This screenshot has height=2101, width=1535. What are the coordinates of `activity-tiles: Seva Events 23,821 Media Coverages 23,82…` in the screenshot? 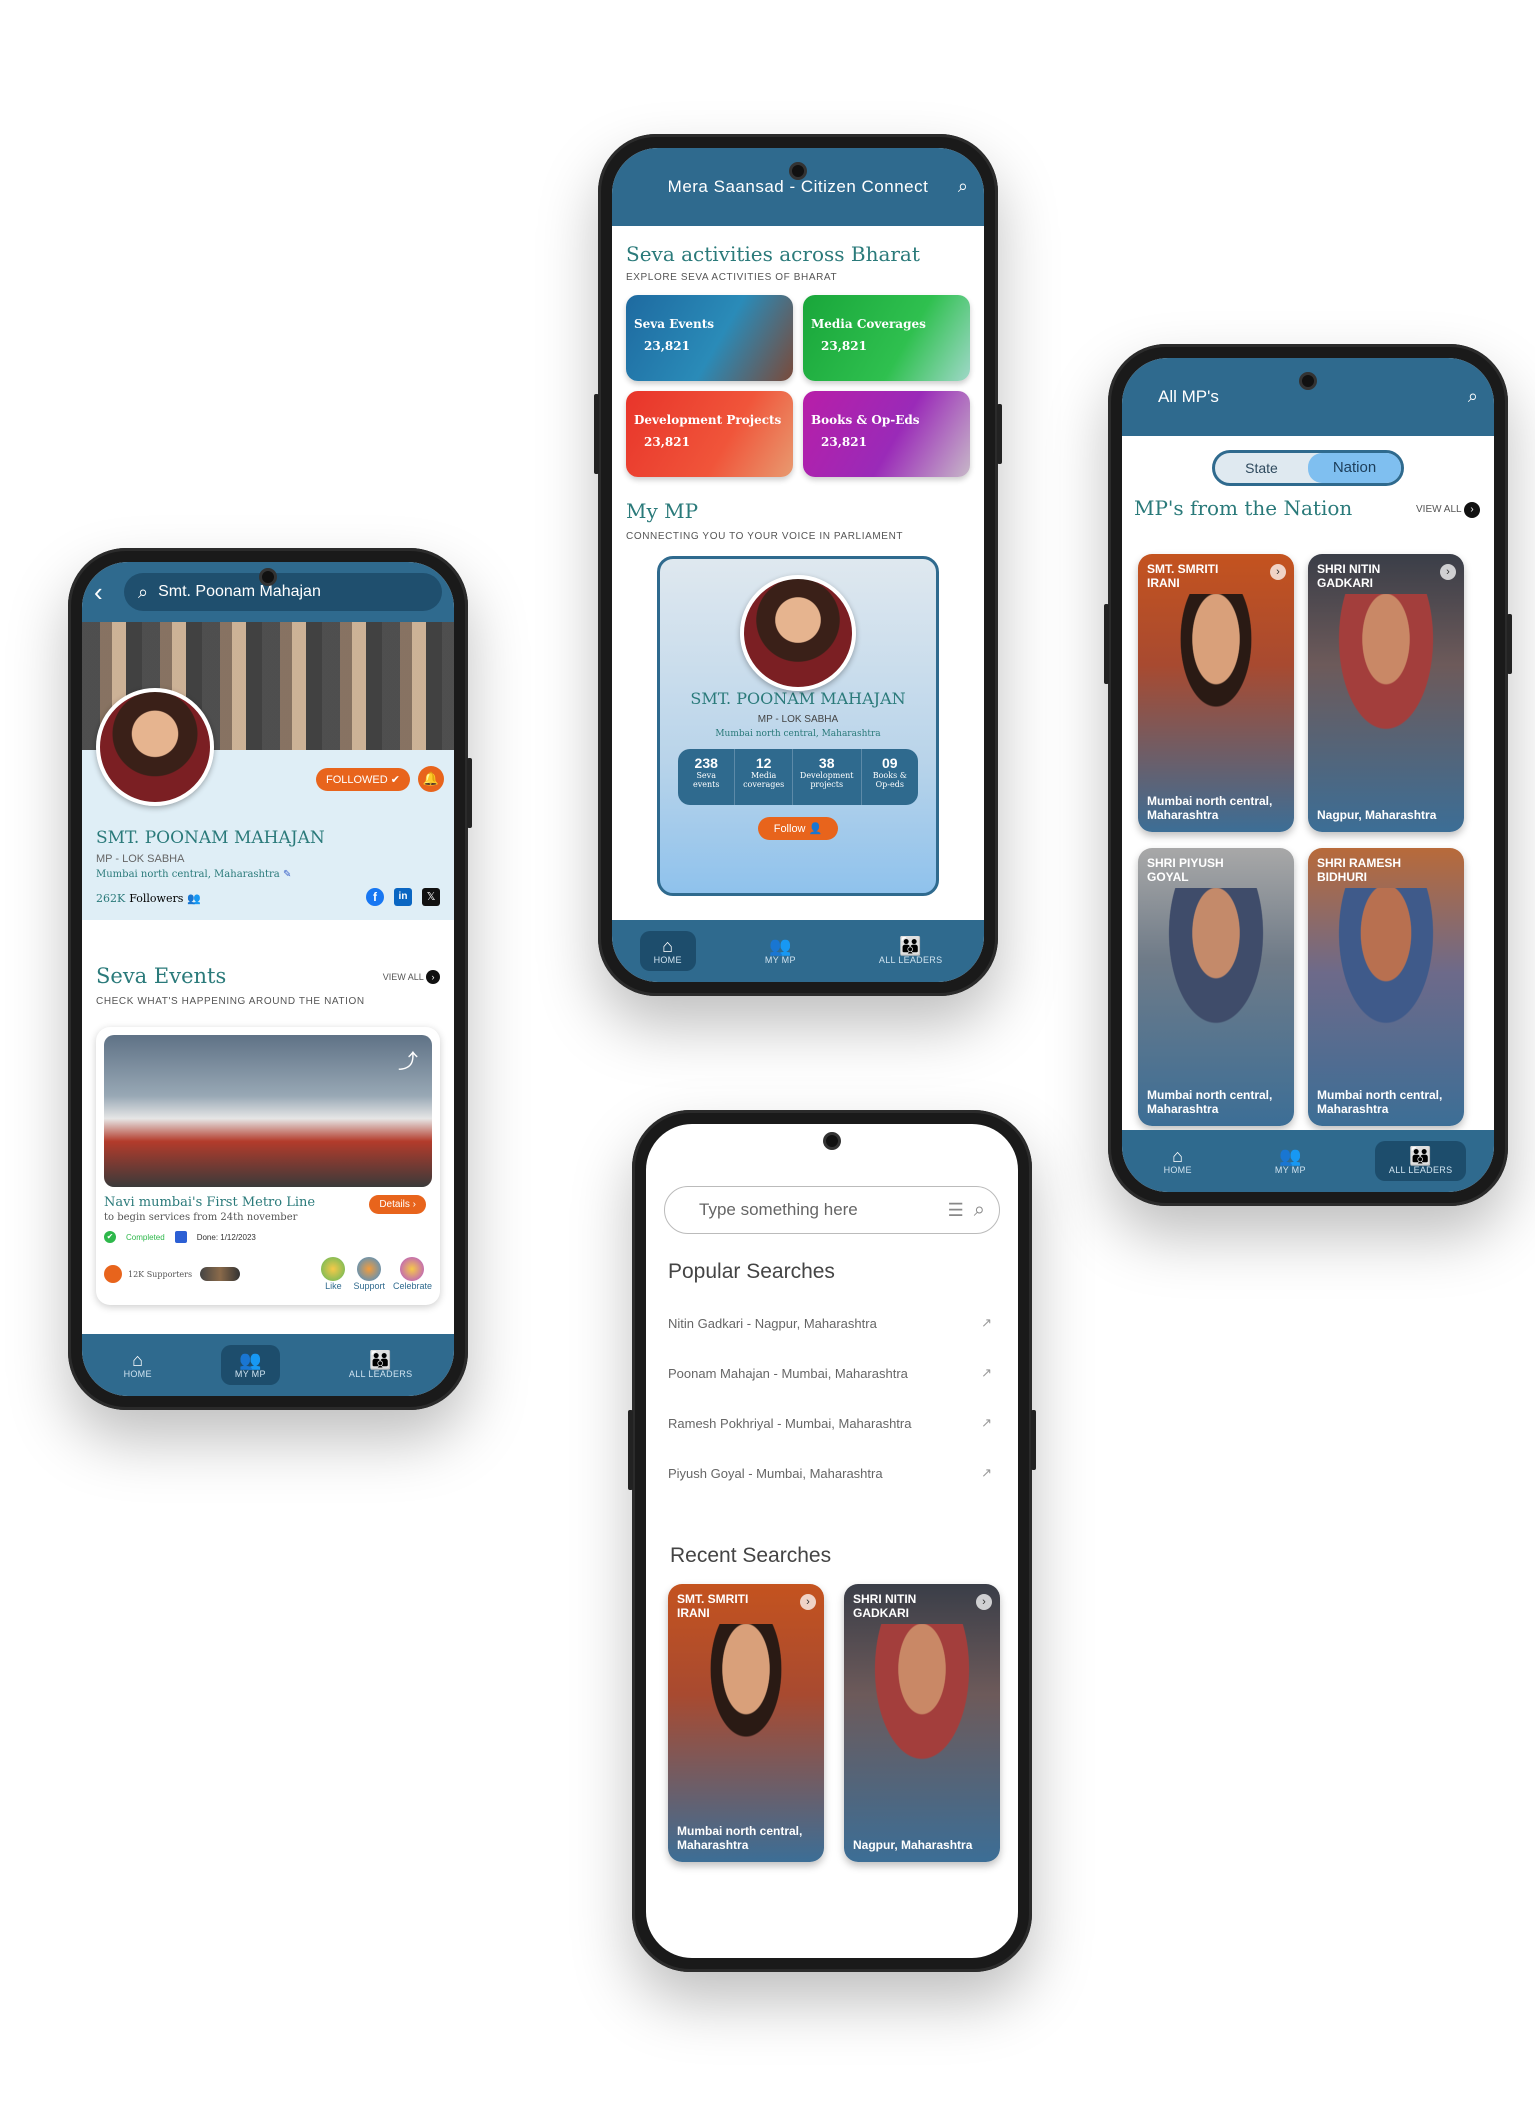 It's located at (798, 386).